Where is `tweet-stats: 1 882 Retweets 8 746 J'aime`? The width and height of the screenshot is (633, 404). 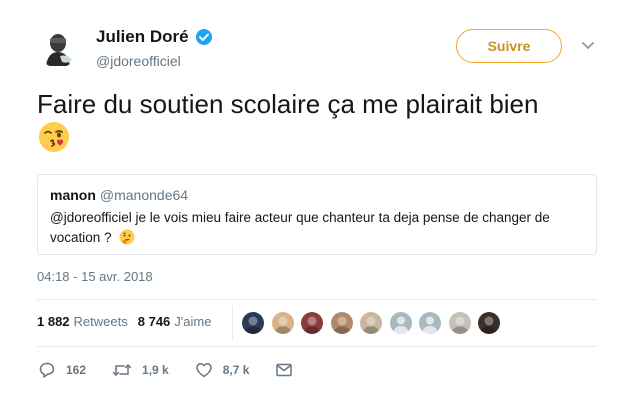
tweet-stats: 1 882 Retweets 8 746 J'aime is located at coordinates (124, 321).